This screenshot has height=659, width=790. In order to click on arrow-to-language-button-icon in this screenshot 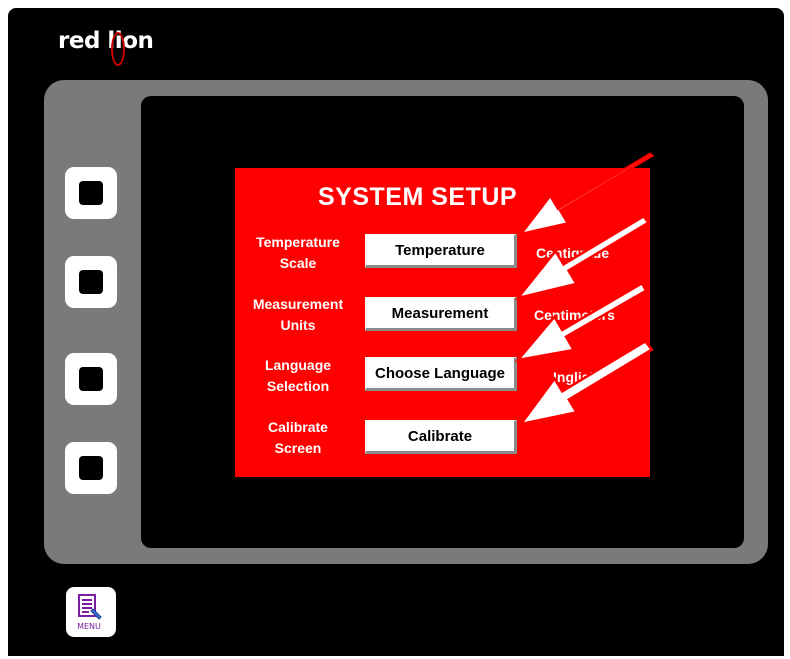, I will do `click(581, 321)`.